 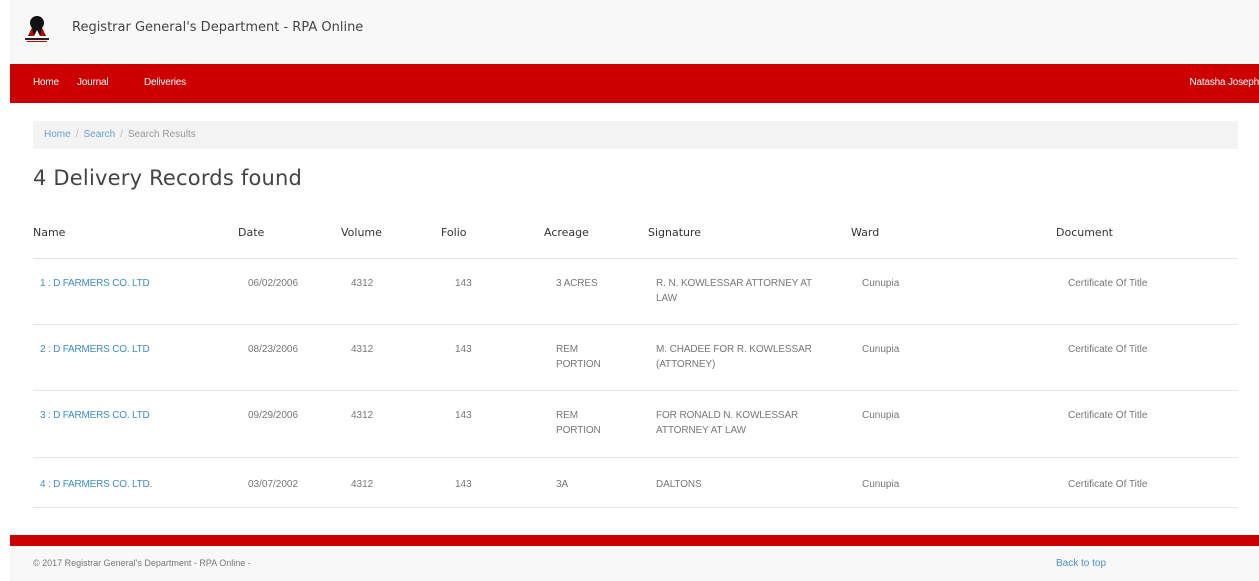 What do you see at coordinates (675, 232) in the screenshot?
I see `column-header-signature: Signature` at bounding box center [675, 232].